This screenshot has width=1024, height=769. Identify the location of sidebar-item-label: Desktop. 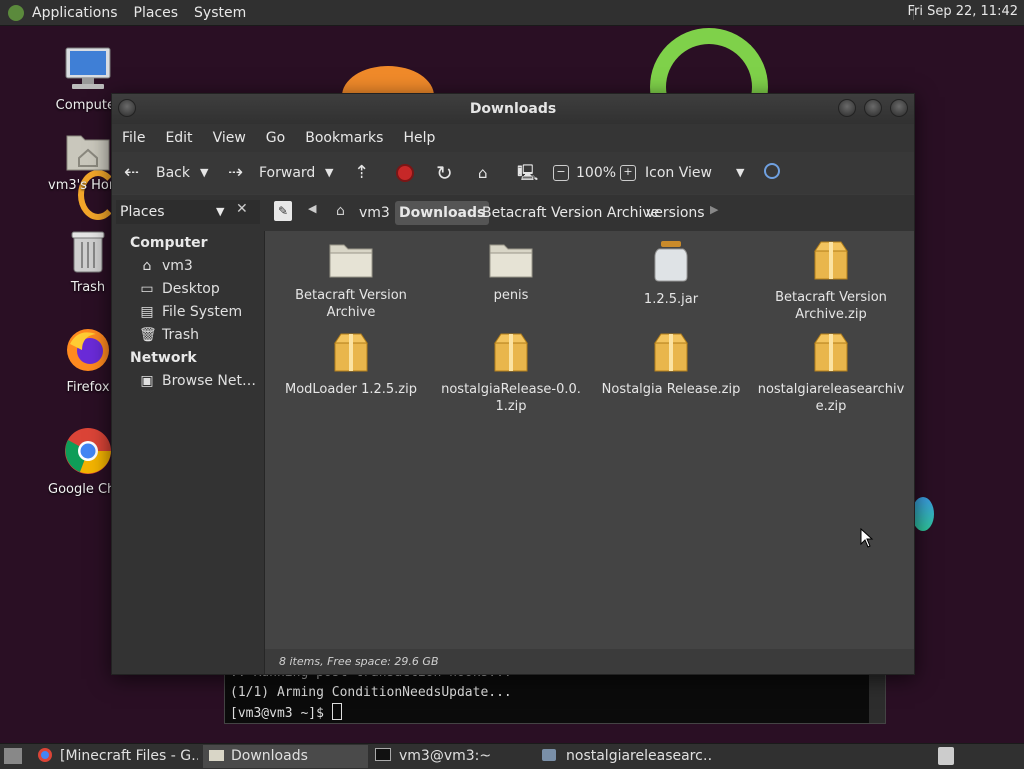
(191, 289).